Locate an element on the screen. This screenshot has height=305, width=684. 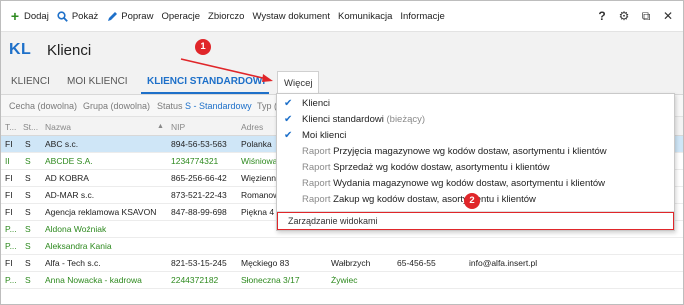
edit-label: Popraw is located at coordinates (137, 16).